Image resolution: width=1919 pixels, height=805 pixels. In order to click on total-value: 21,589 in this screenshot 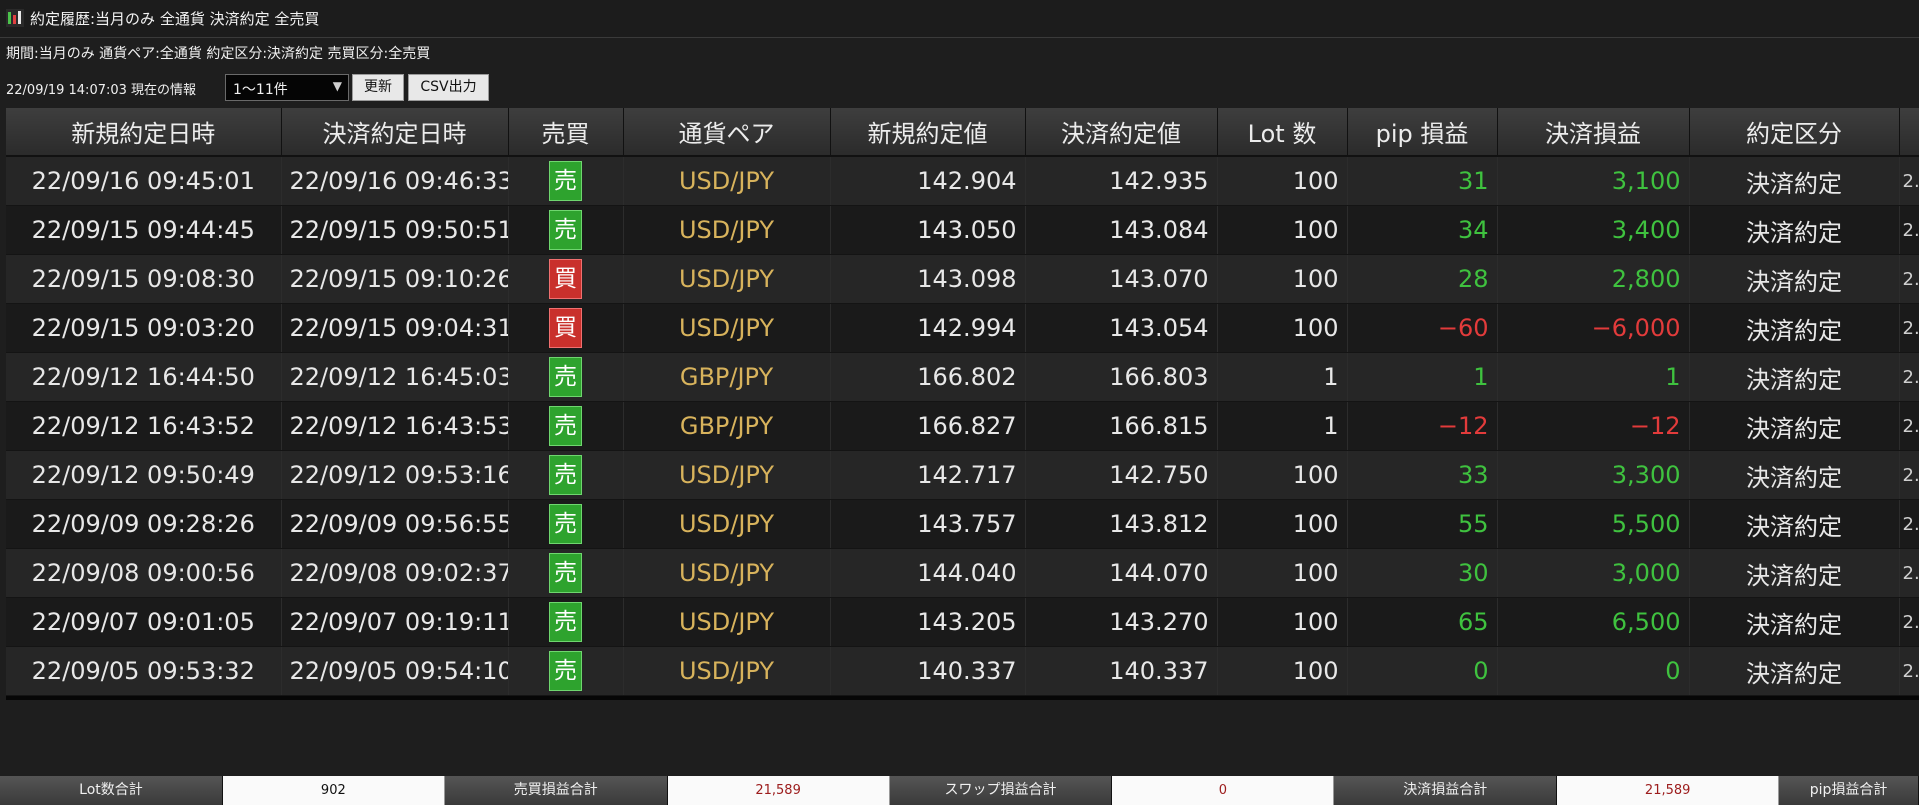, I will do `click(1668, 790)`.